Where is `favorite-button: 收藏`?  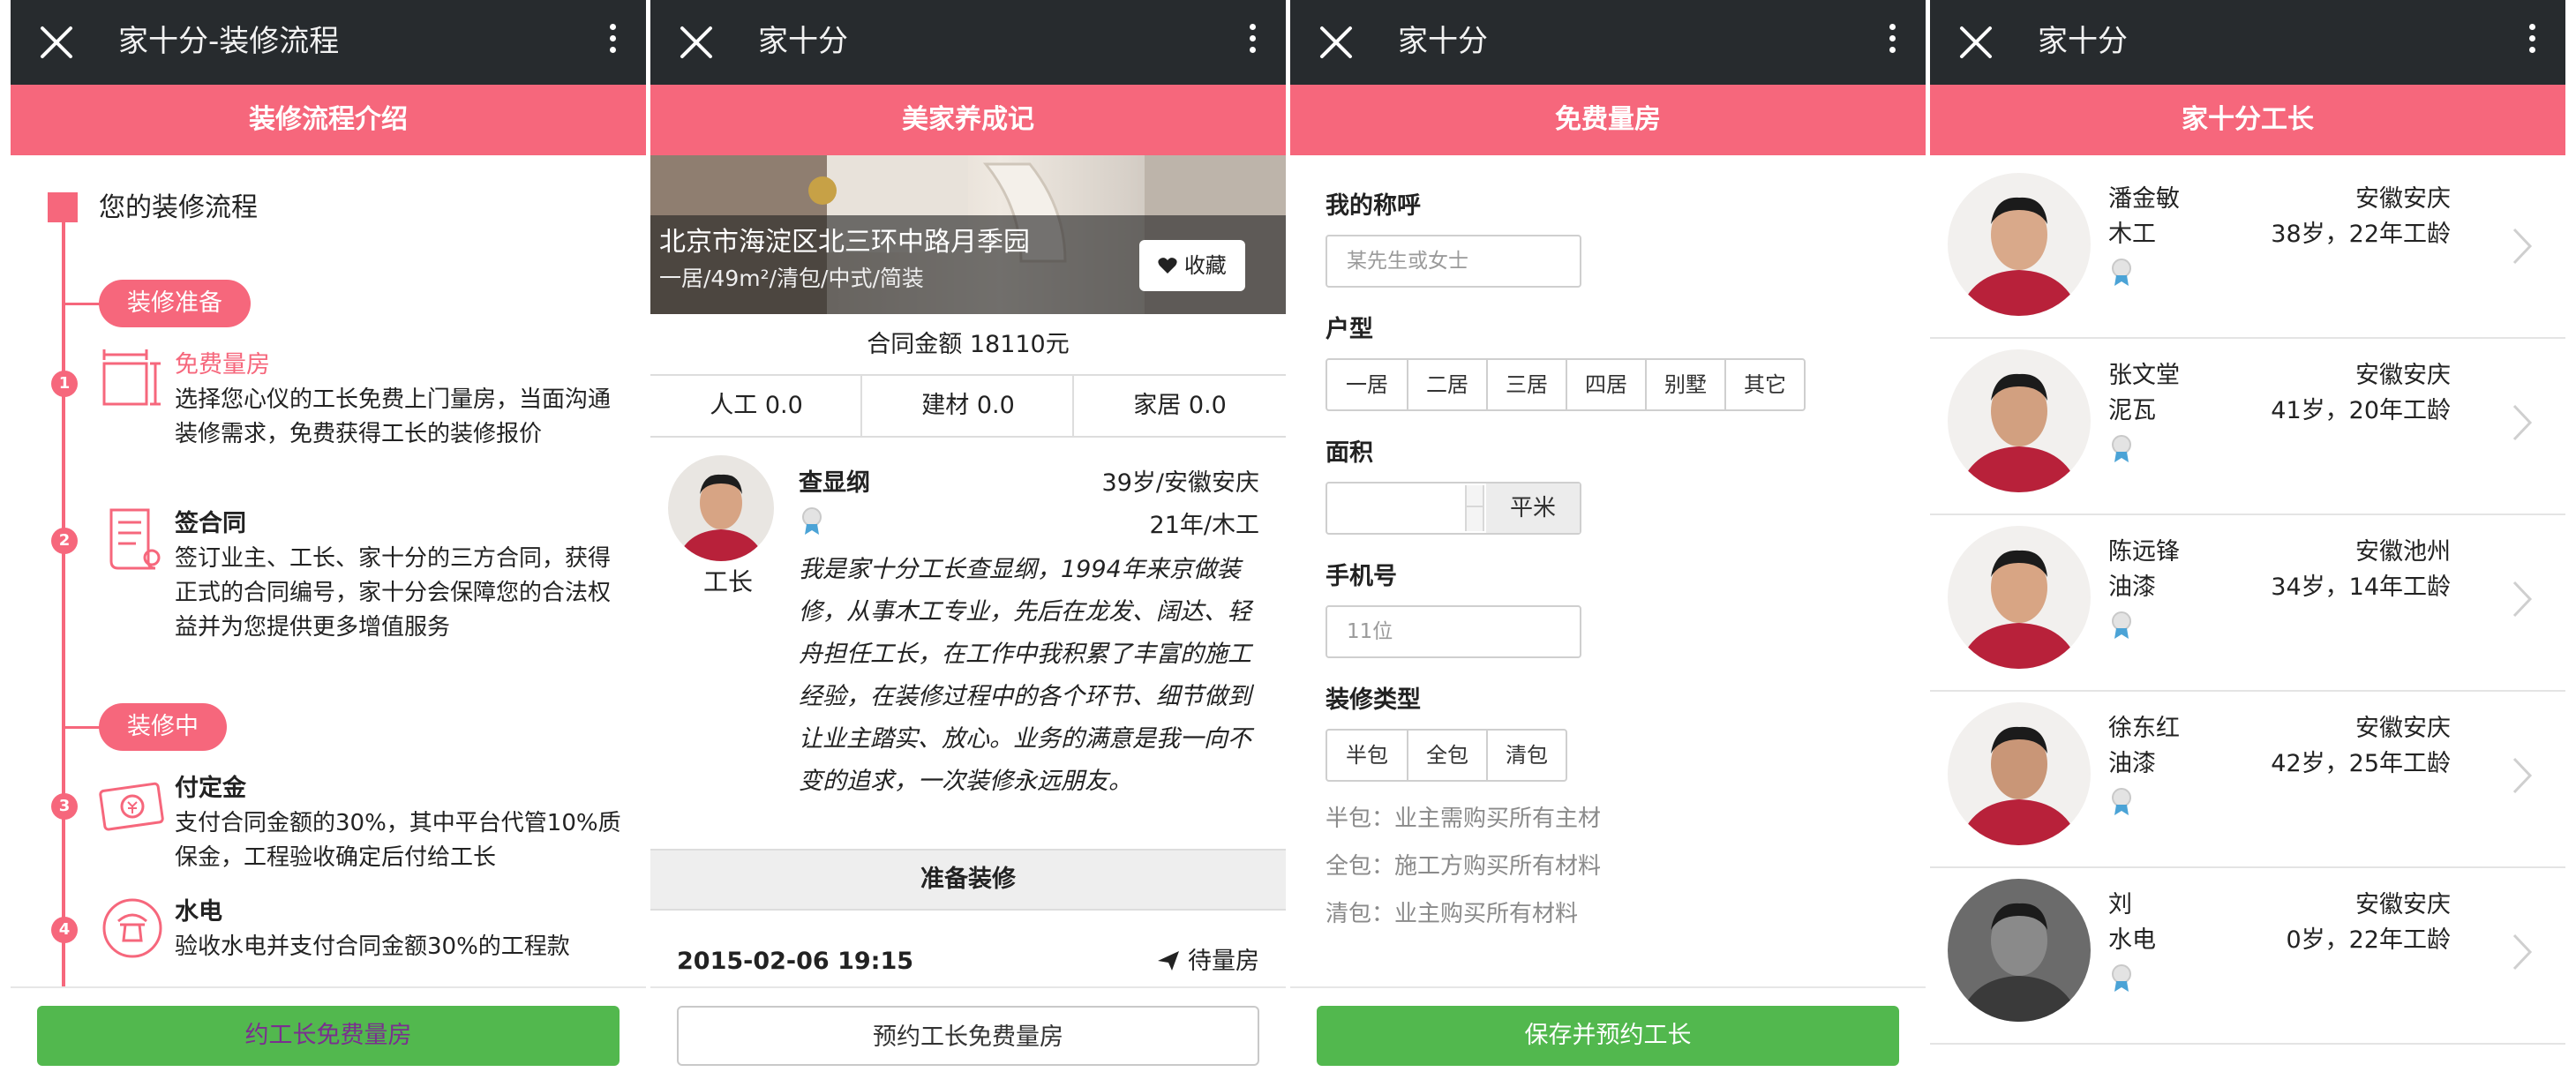 favorite-button: 收藏 is located at coordinates (1192, 265).